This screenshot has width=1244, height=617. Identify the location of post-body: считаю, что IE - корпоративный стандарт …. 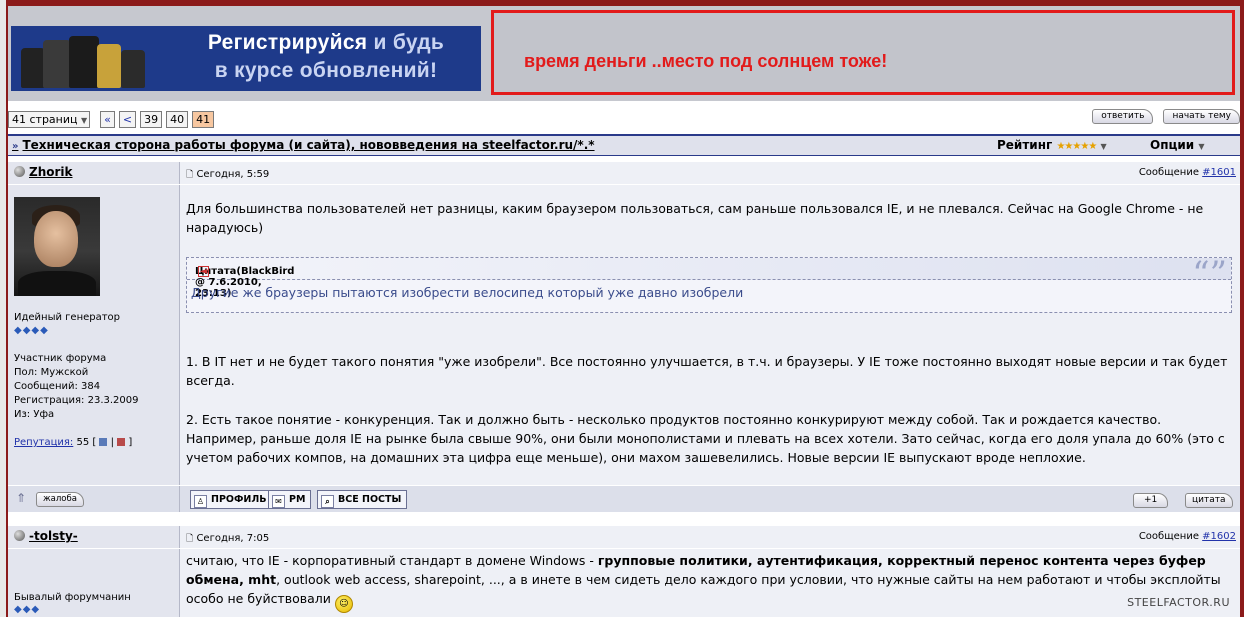
(710, 583).